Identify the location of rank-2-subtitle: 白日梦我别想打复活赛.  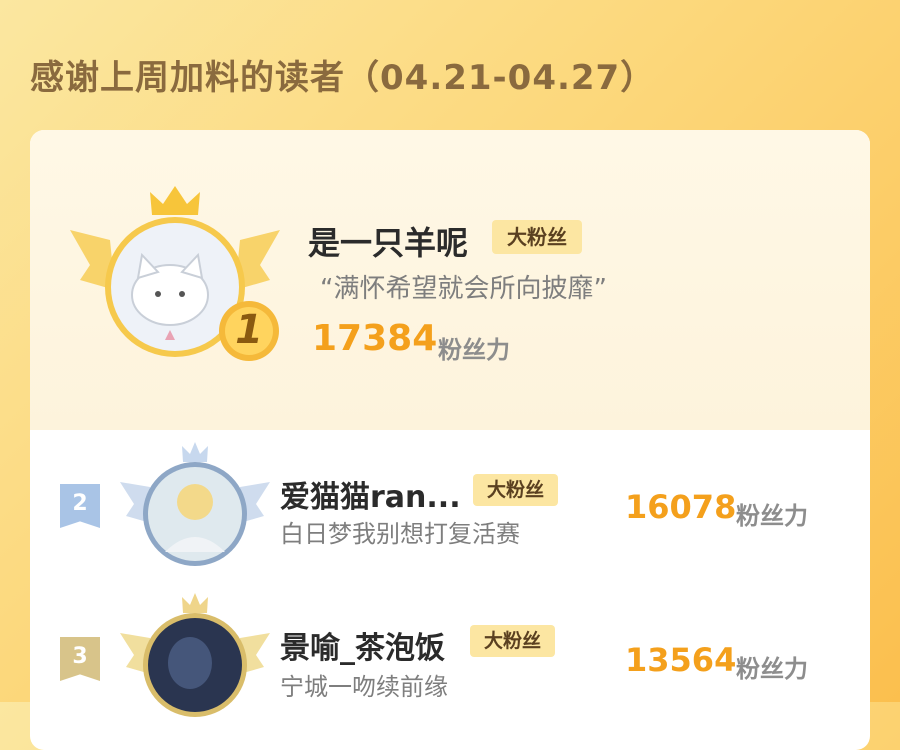
(400, 534).